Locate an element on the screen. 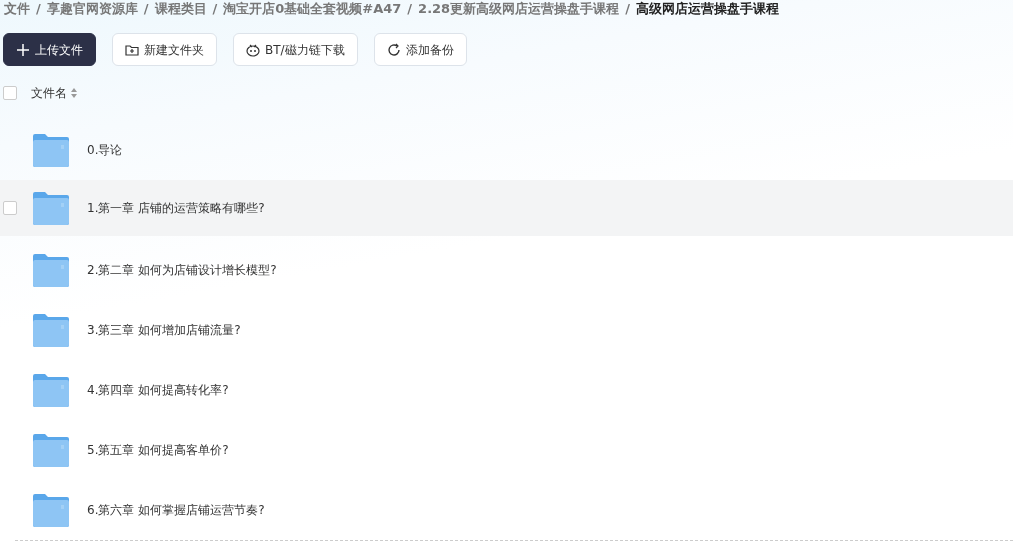 The image size is (1013, 552). file-row: 2.第二章 如何为店铺设计增长模型? is located at coordinates (506, 270).